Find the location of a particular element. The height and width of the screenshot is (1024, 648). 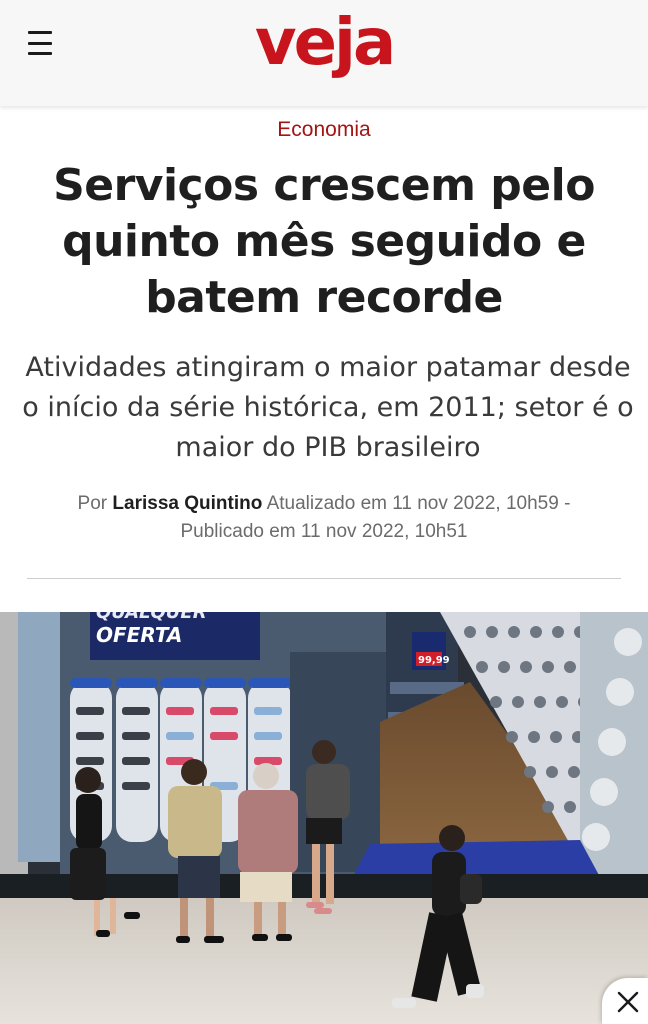

store-sign-line-2: OFERTA is located at coordinates (139, 635).